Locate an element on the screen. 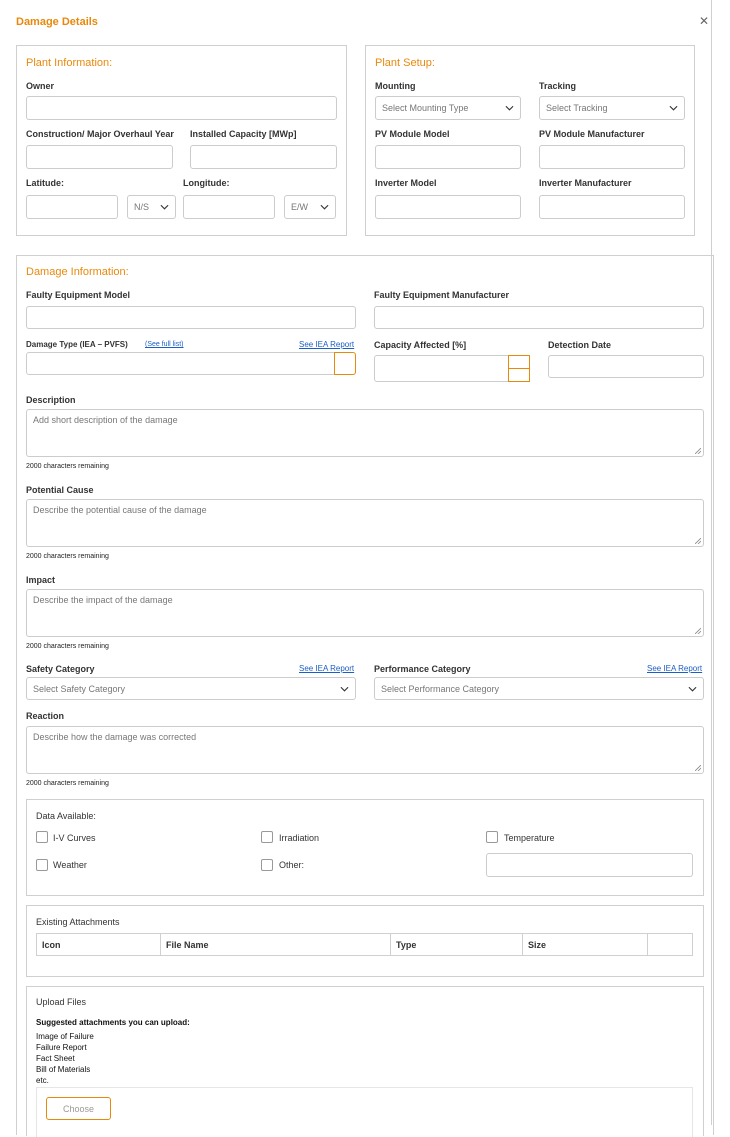 This screenshot has height=1137, width=730. column-header-icon: Icon is located at coordinates (99, 944).